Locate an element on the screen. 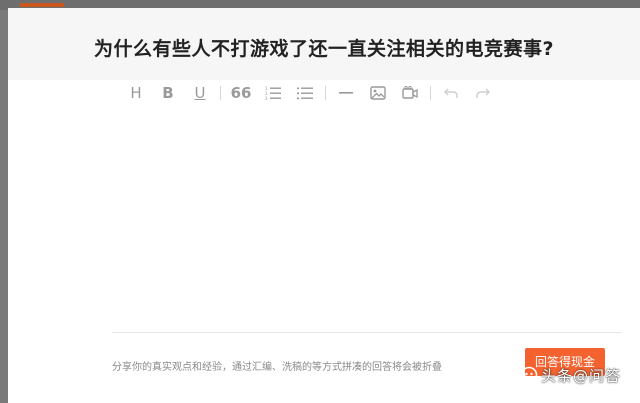 This screenshot has height=403, width=640. redo-button is located at coordinates (483, 93).